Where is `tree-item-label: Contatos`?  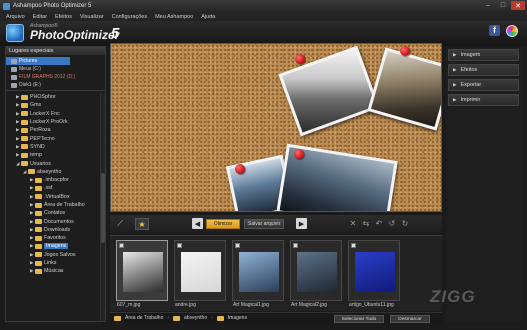
tree-item-label: Contatos is located at coordinates (55, 213).